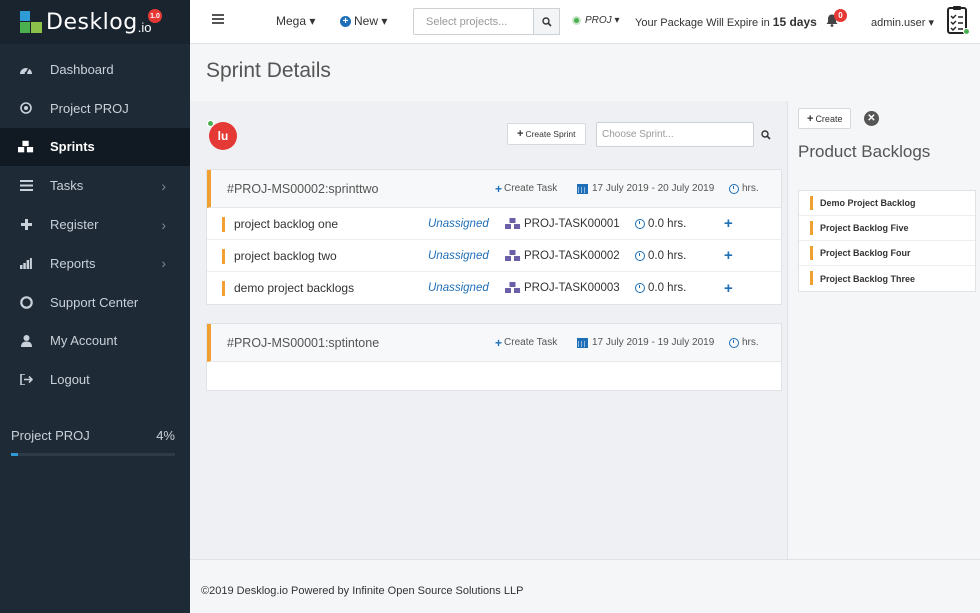 Image resolution: width=980 pixels, height=613 pixels. Describe the element at coordinates (576, 20) in the screenshot. I see `status-dot-icon` at that location.